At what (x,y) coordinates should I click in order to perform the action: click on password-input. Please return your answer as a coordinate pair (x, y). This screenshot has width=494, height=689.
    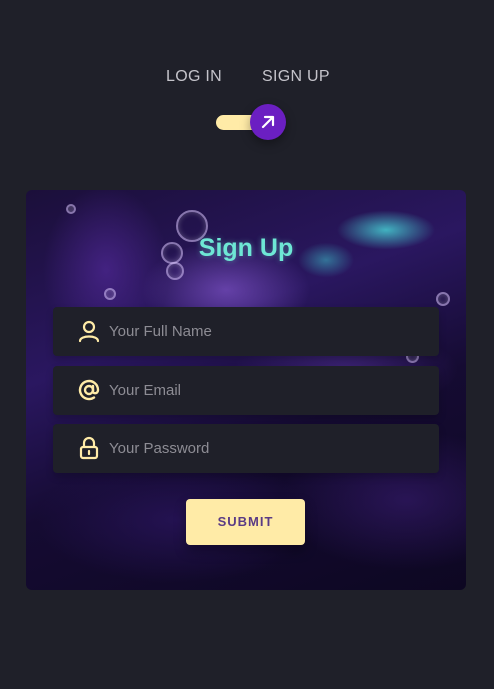
    Looking at the image, I should click on (269, 448).